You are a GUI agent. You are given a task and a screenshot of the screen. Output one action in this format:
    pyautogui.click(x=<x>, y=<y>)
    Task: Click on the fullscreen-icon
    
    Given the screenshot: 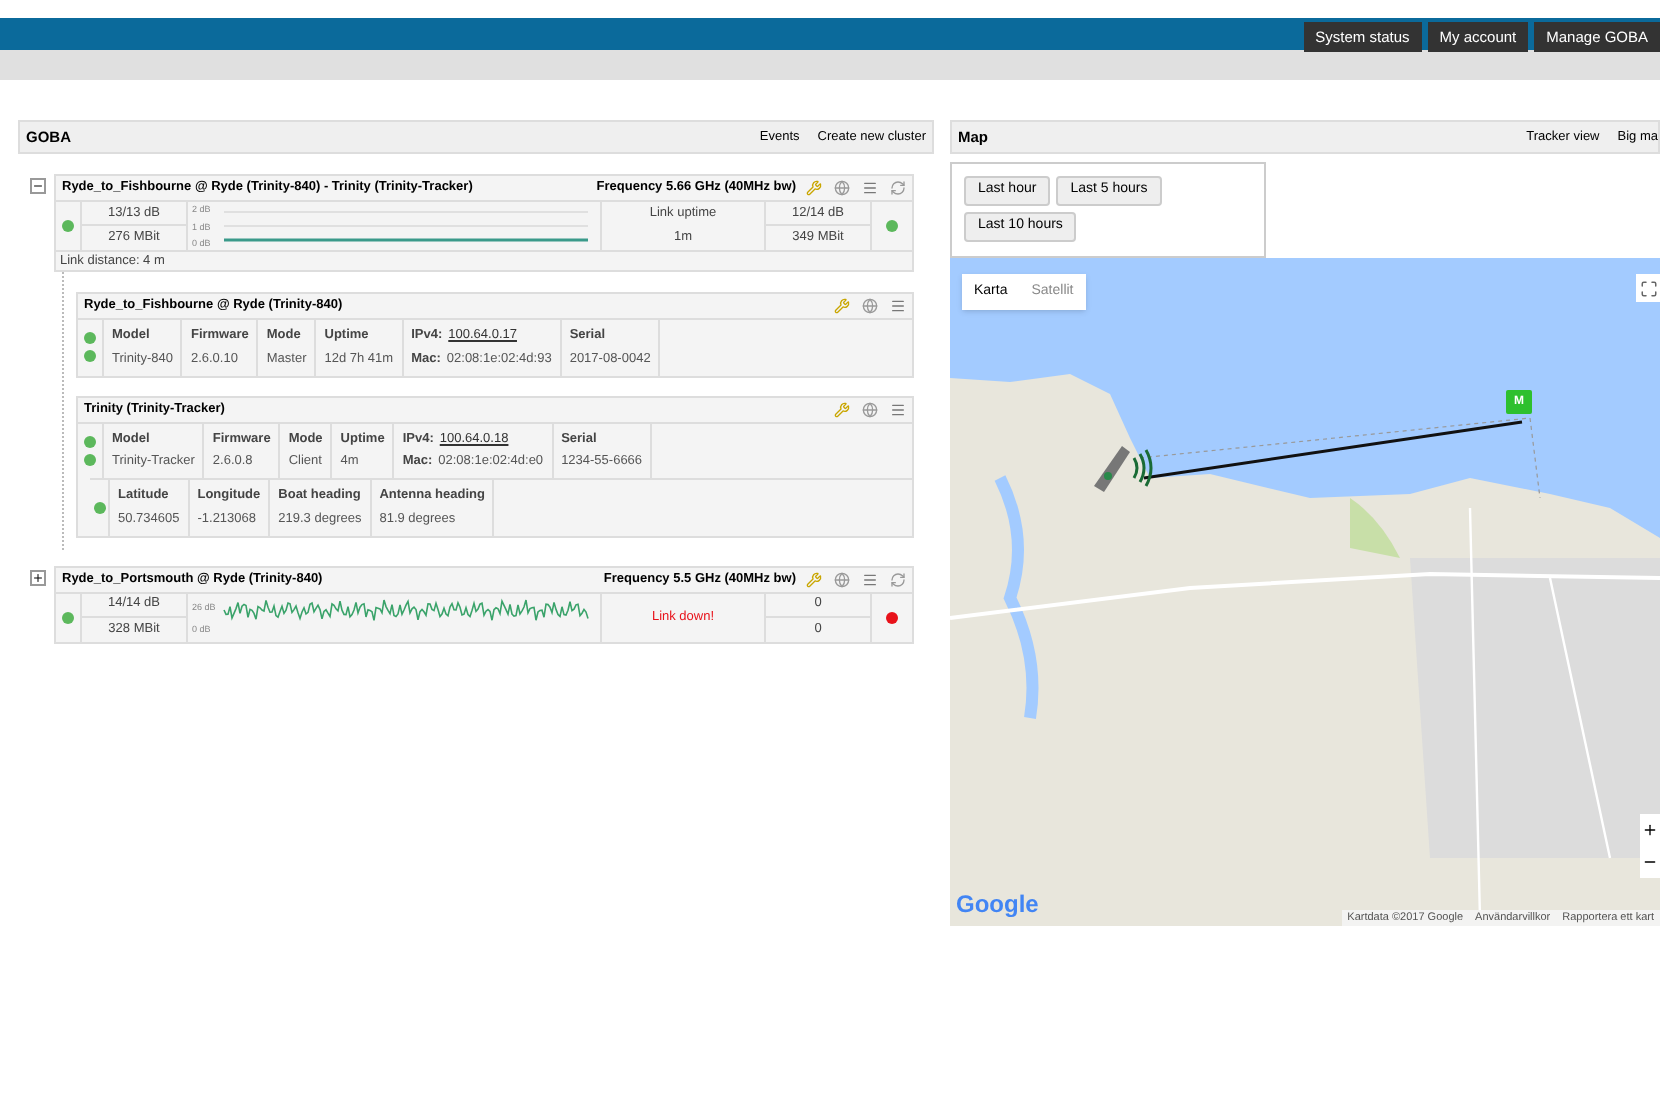 What is the action you would take?
    pyautogui.click(x=1648, y=288)
    